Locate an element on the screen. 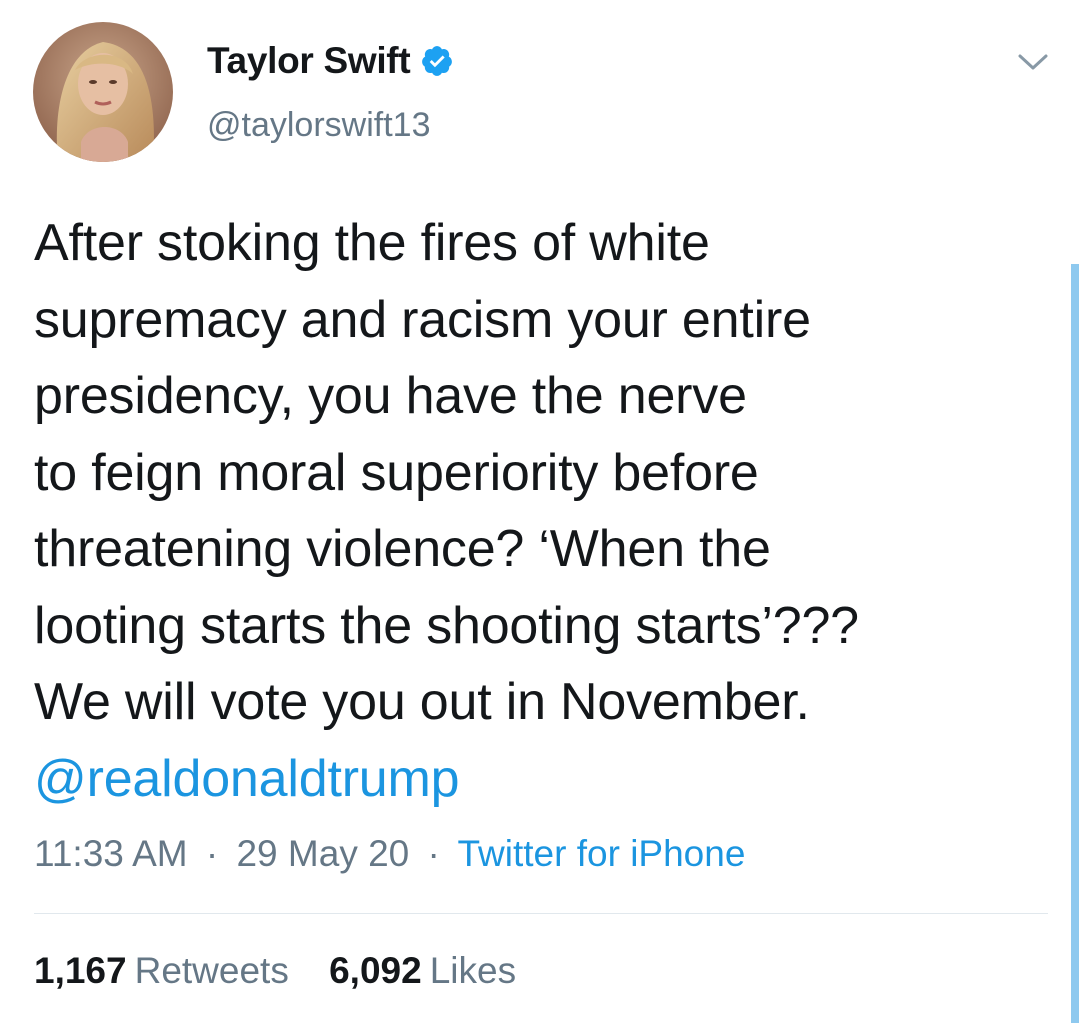  avatar is located at coordinates (103, 92).